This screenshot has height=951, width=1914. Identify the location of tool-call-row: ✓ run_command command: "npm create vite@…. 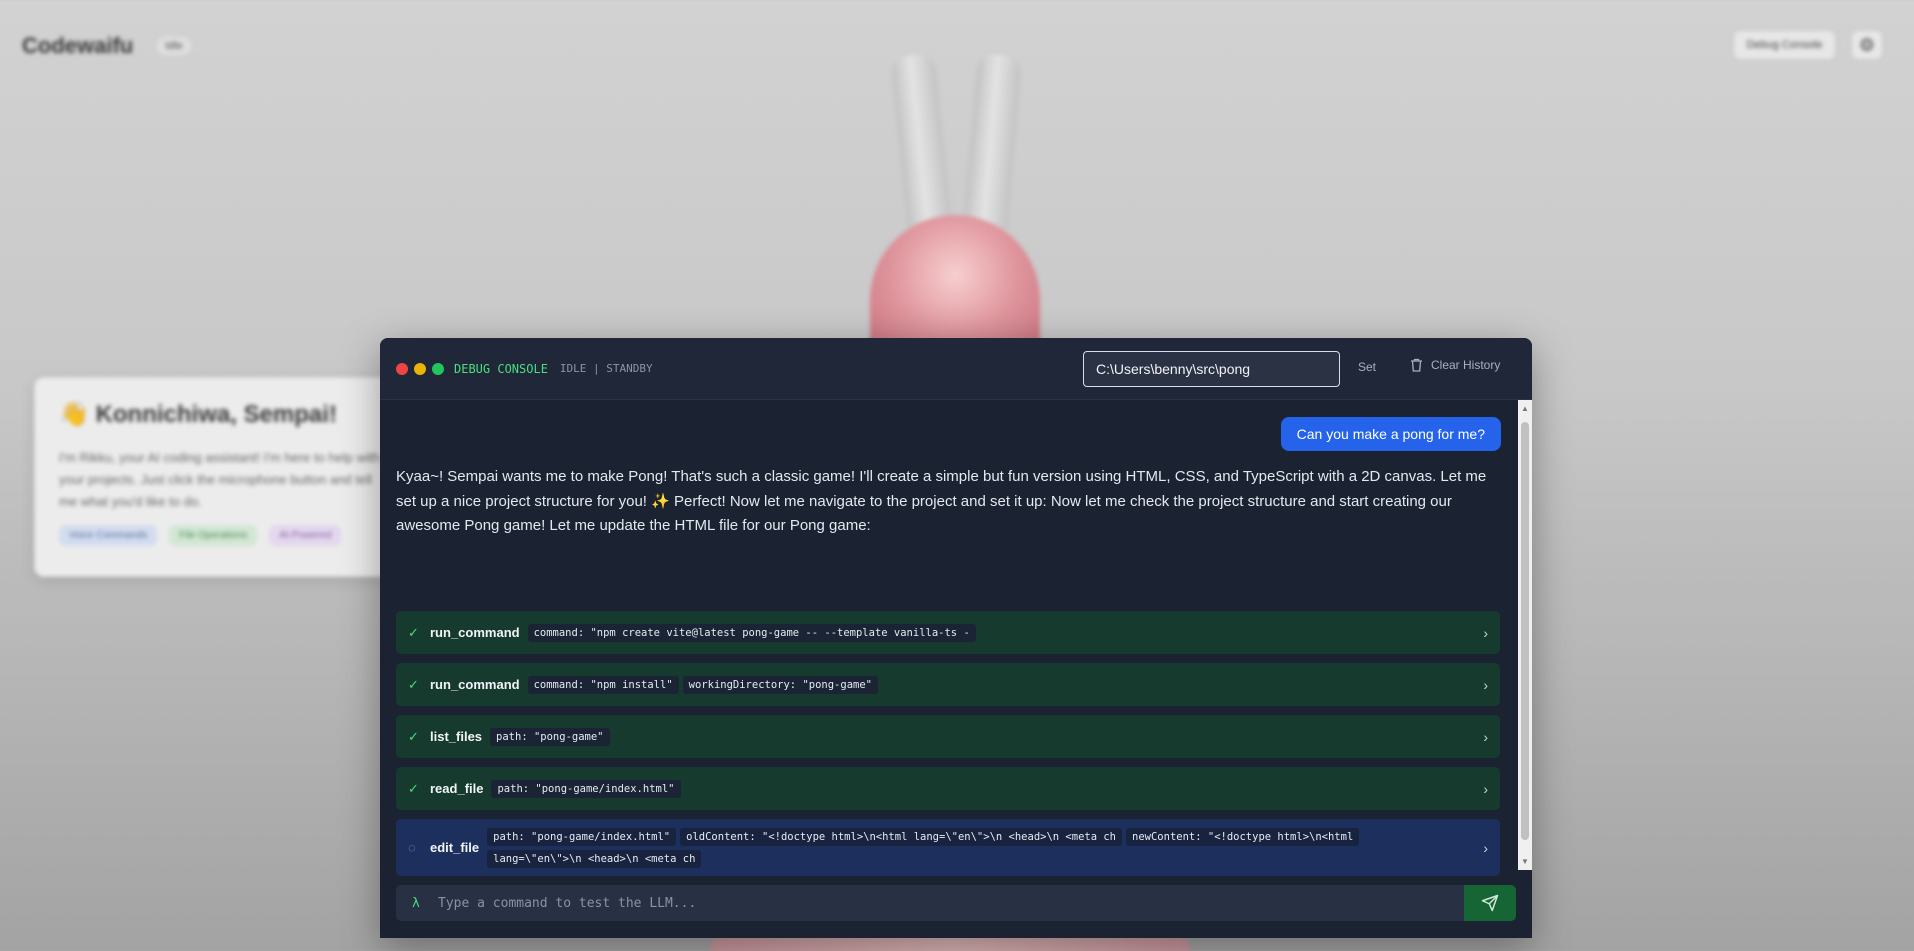
(948, 632).